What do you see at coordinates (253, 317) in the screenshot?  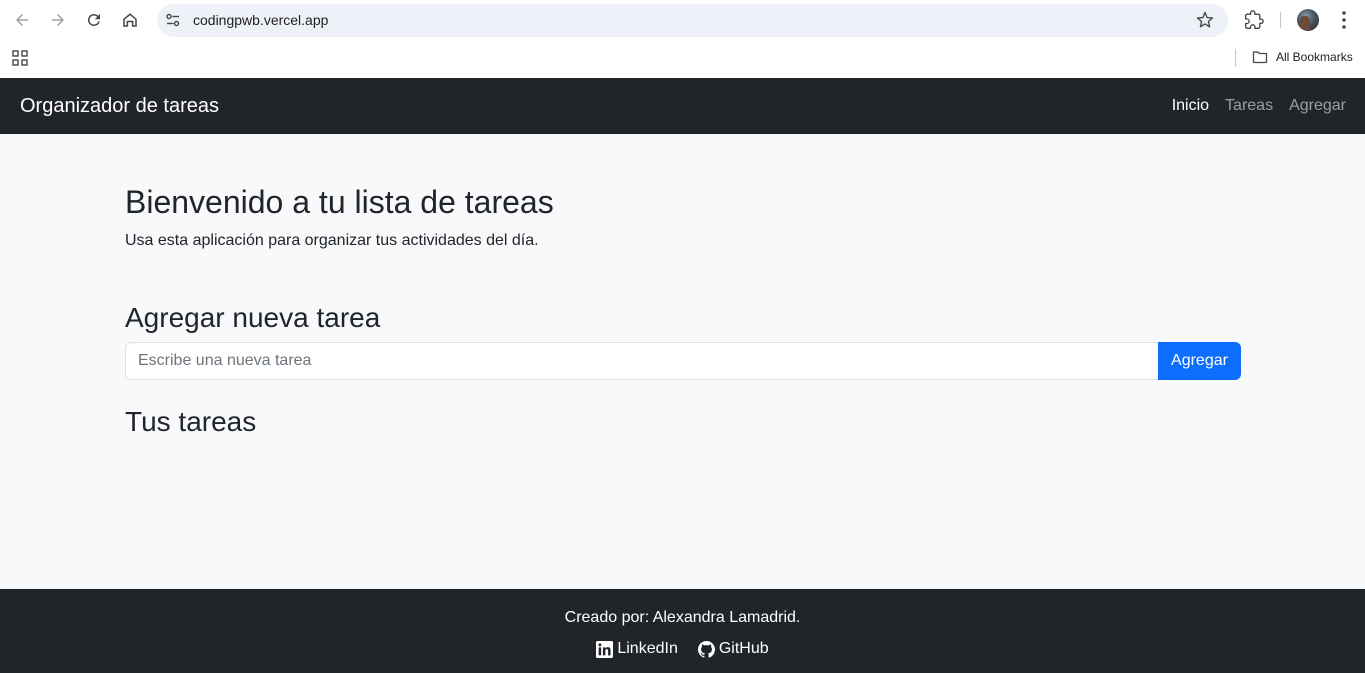 I see `add-task-heading: Agregar nueva tarea` at bounding box center [253, 317].